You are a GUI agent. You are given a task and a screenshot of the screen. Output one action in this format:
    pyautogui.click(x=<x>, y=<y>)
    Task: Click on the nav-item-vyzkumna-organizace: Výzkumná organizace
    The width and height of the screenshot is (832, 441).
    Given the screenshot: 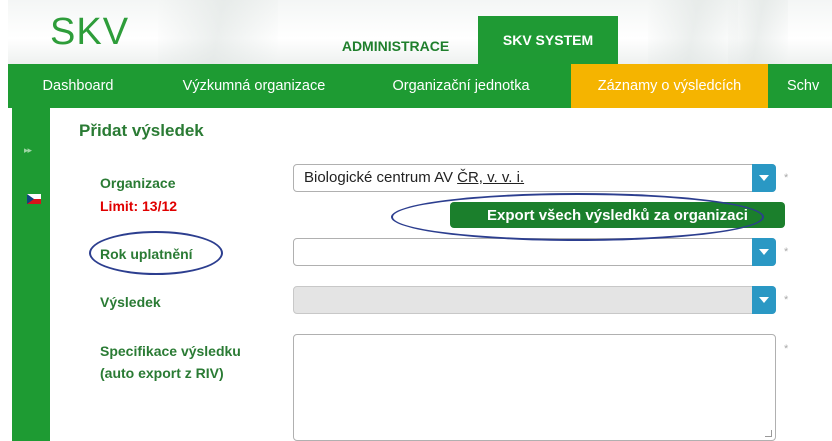 What is the action you would take?
    pyautogui.click(x=254, y=86)
    